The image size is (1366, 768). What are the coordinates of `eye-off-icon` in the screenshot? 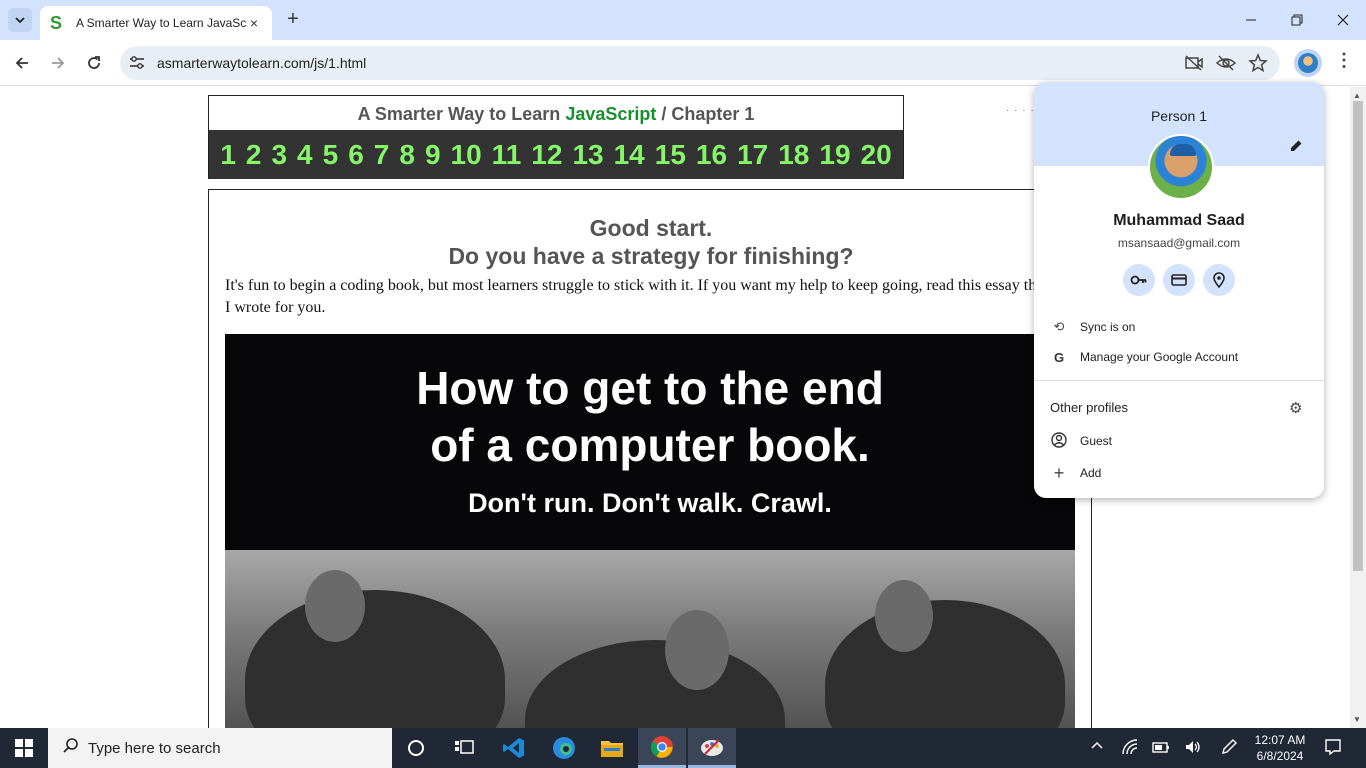 It's located at (1226, 63).